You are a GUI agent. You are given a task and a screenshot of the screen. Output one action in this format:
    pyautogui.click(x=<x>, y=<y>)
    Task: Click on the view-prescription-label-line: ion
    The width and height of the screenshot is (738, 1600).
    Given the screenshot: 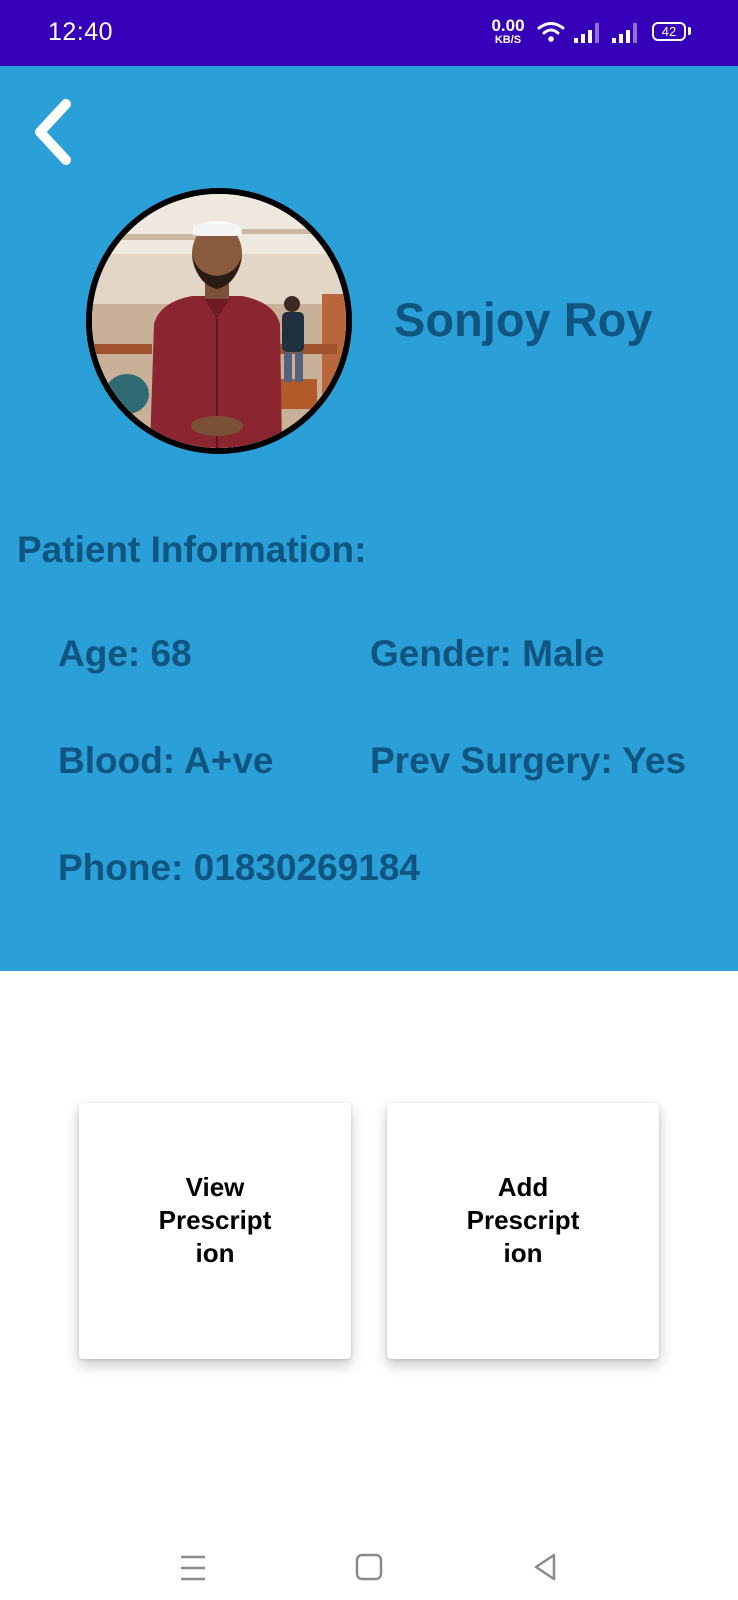 What is the action you would take?
    pyautogui.click(x=215, y=1253)
    